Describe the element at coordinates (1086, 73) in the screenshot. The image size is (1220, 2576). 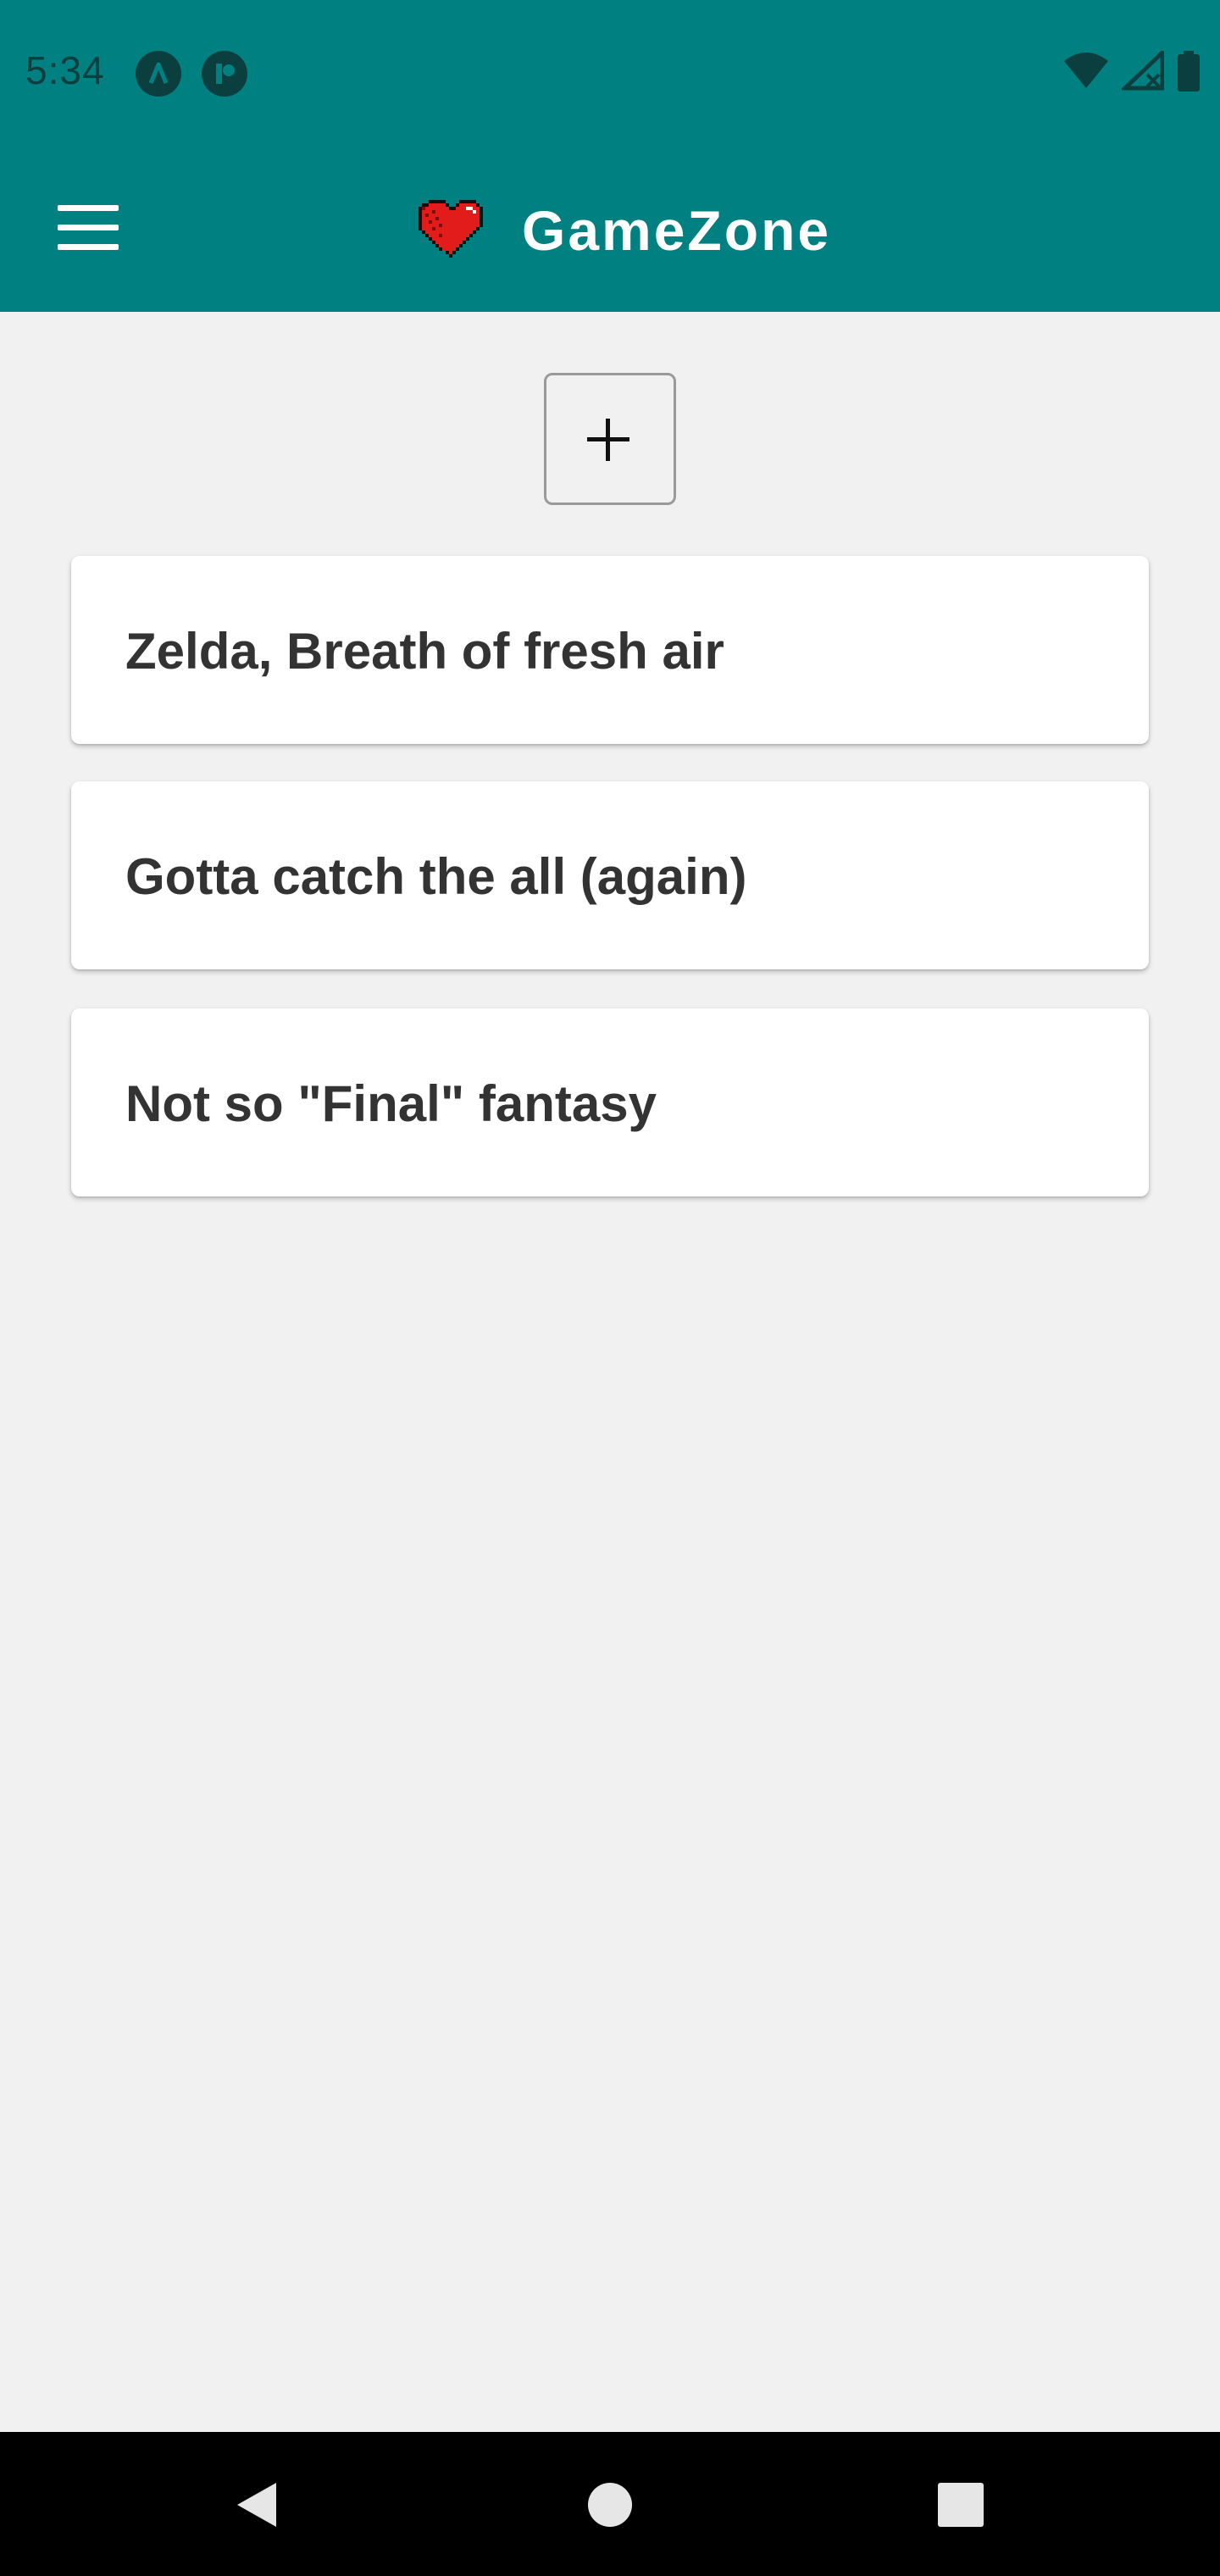
I see `wifi-icon` at that location.